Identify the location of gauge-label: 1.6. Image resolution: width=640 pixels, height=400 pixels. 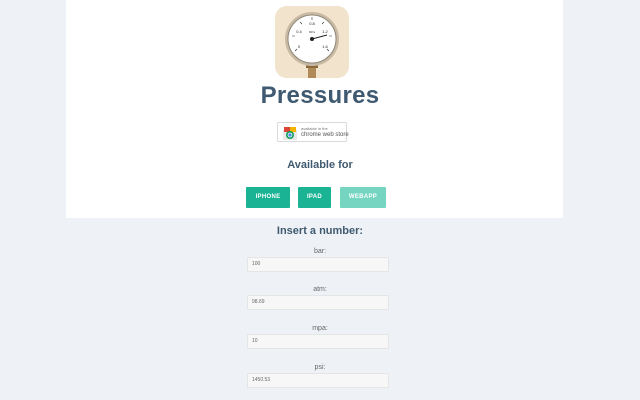
(325, 46).